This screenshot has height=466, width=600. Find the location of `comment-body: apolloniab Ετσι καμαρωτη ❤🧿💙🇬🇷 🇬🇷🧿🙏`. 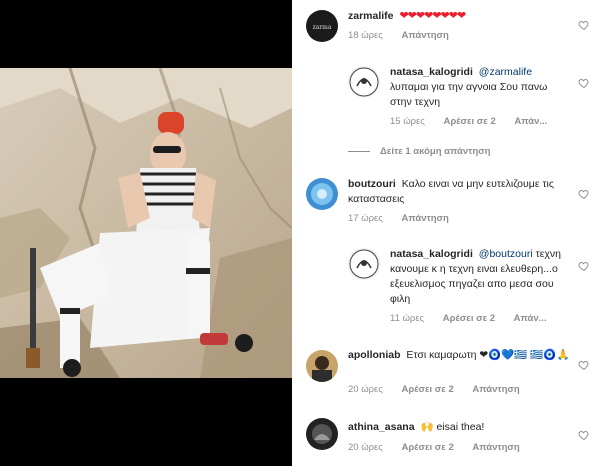

comment-body: apolloniab Ετσι καμαρωτη ❤🧿💙🇬🇷 🇬🇷🧿🙏 is located at coordinates (459, 355).